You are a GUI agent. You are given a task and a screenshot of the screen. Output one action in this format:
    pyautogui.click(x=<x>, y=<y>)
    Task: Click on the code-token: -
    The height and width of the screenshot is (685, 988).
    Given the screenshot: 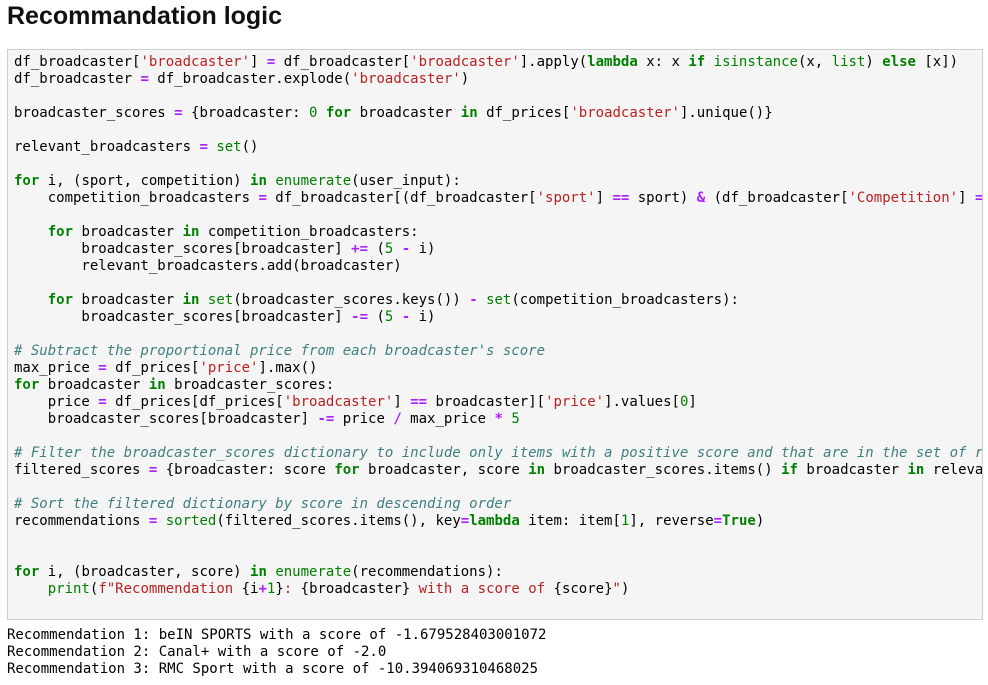 What is the action you would take?
    pyautogui.click(x=406, y=317)
    